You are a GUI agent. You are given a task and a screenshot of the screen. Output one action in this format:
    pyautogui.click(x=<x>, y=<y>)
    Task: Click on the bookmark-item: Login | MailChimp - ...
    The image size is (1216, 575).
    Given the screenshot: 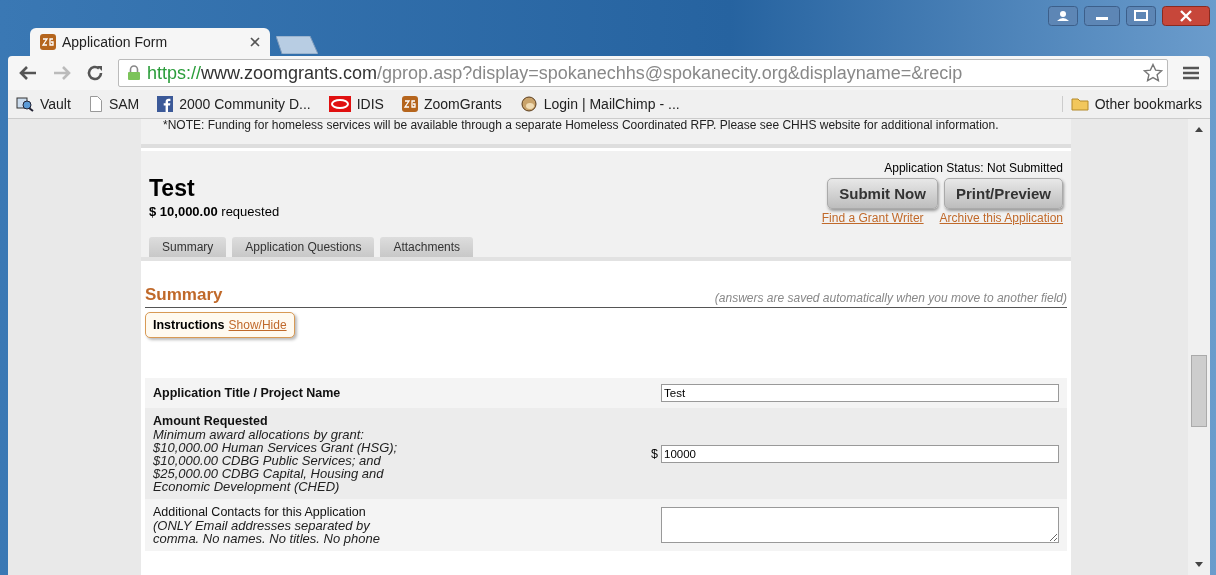 What is the action you would take?
    pyautogui.click(x=599, y=104)
    